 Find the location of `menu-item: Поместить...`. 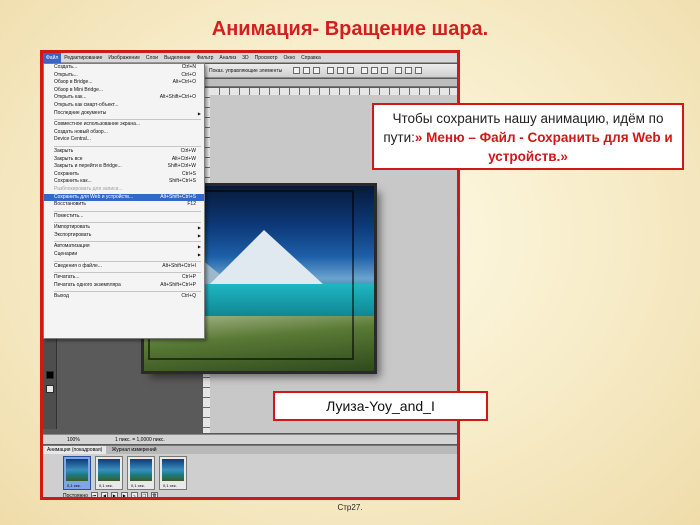

menu-item: Поместить... is located at coordinates (124, 217).